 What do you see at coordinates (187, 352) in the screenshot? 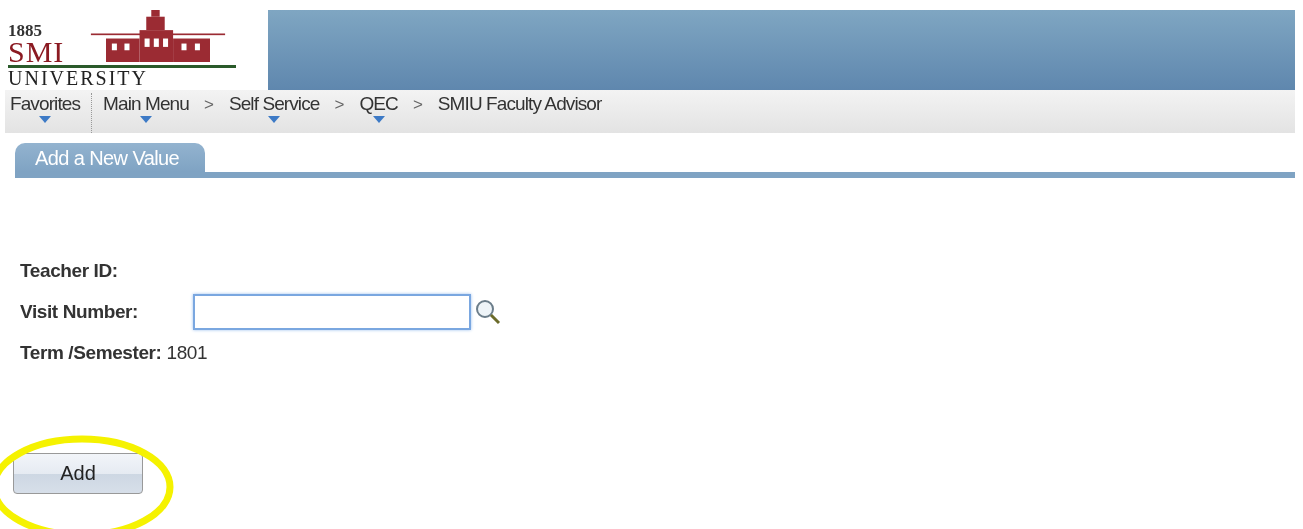
I see `field-value: 1801` at bounding box center [187, 352].